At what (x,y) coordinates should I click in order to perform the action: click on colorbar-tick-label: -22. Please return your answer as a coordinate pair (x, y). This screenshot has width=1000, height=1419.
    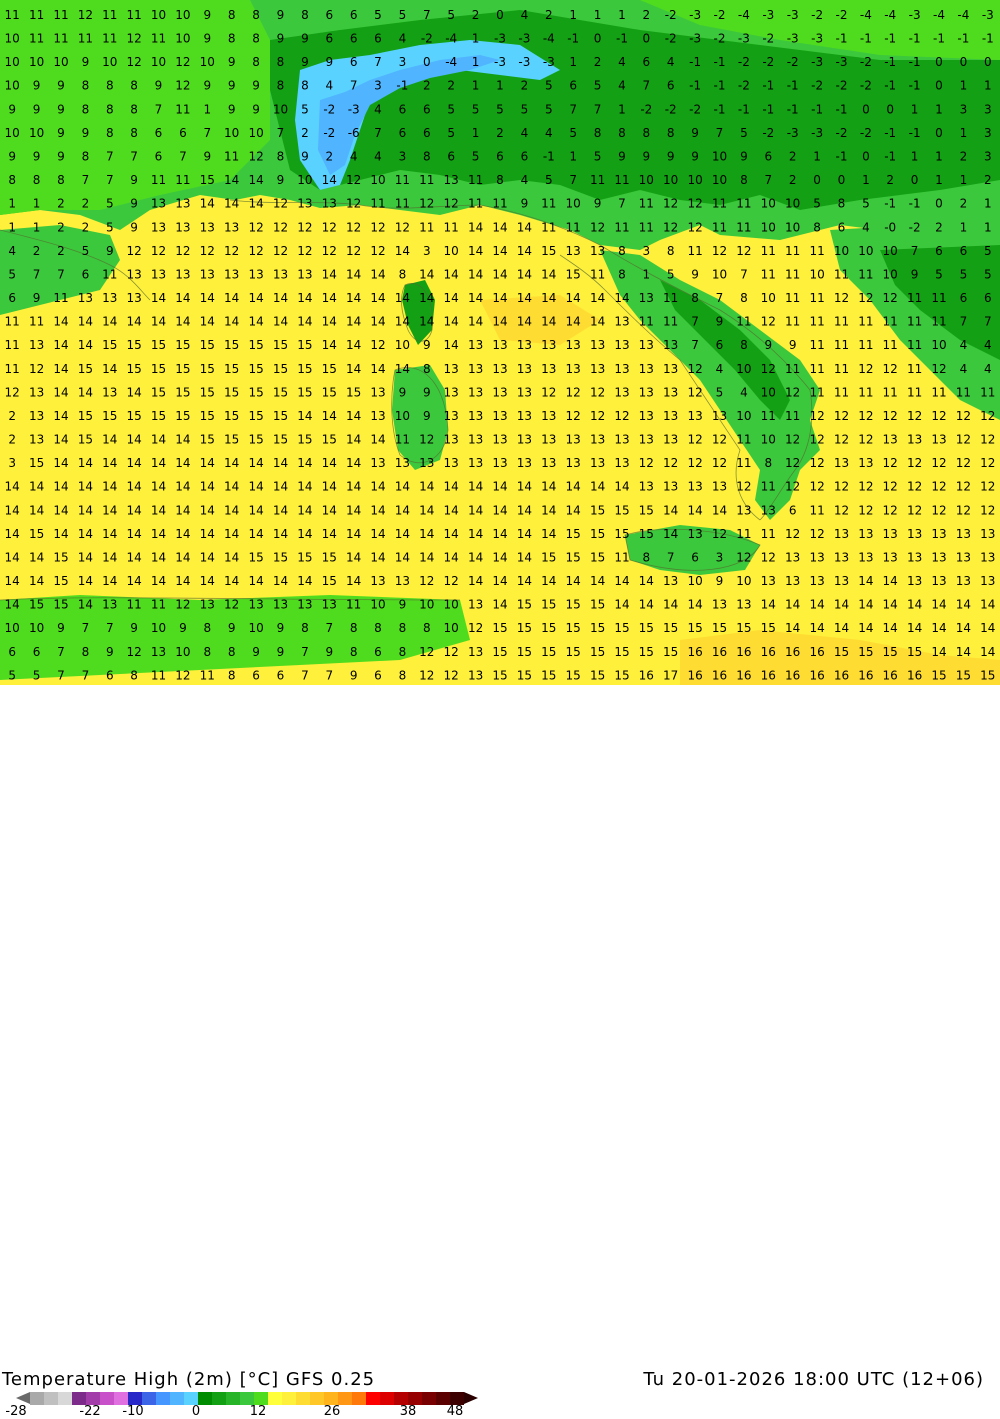
    Looking at the image, I should click on (90, 1411).